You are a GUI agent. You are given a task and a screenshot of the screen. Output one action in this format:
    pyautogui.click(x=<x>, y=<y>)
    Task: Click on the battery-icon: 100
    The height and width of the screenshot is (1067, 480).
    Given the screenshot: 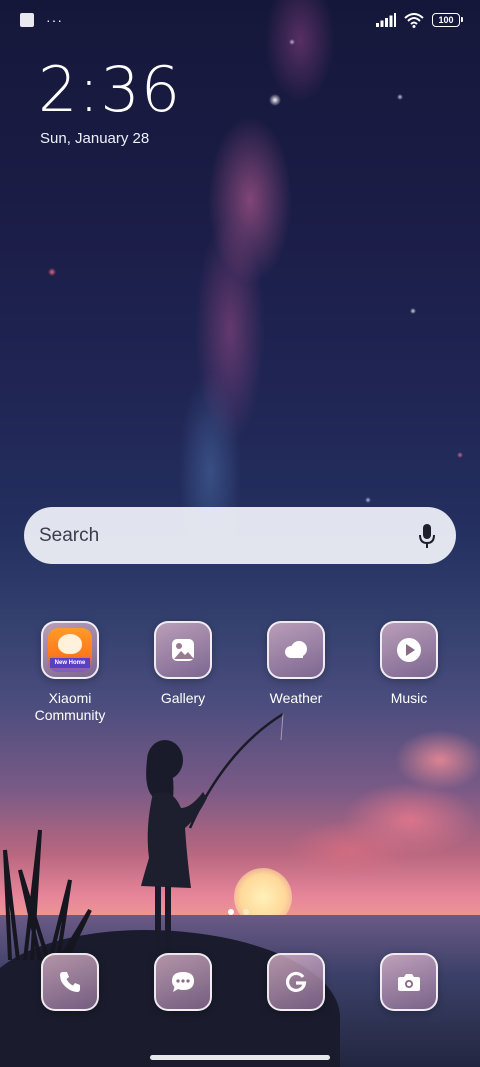 What is the action you would take?
    pyautogui.click(x=447, y=20)
    